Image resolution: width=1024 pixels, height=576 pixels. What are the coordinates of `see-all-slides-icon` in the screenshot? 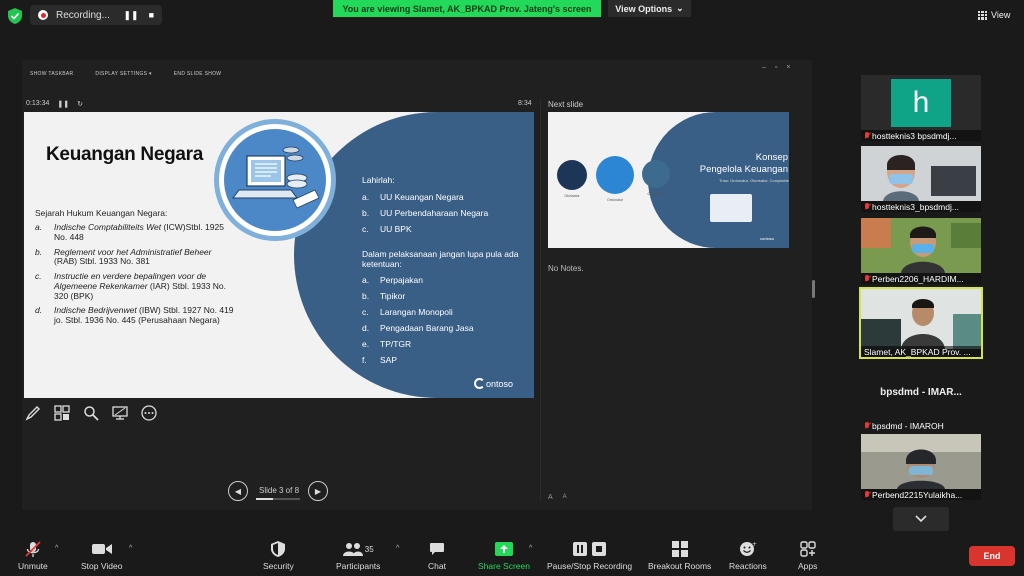 It's located at (62, 413).